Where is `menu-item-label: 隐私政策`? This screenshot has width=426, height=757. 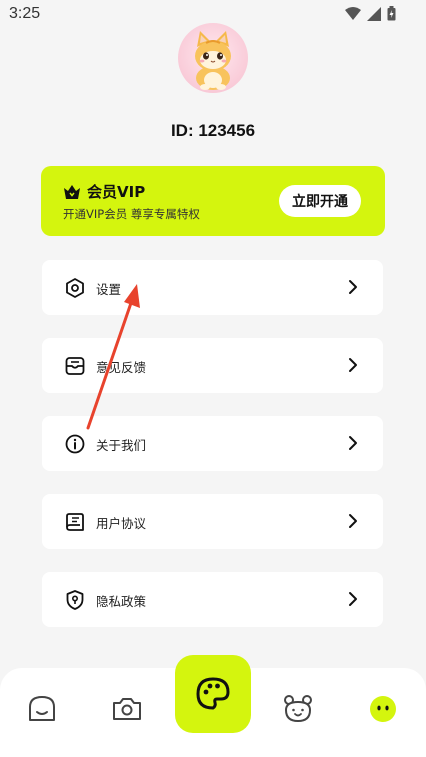
menu-item-label: 隐私政策 is located at coordinates (121, 601).